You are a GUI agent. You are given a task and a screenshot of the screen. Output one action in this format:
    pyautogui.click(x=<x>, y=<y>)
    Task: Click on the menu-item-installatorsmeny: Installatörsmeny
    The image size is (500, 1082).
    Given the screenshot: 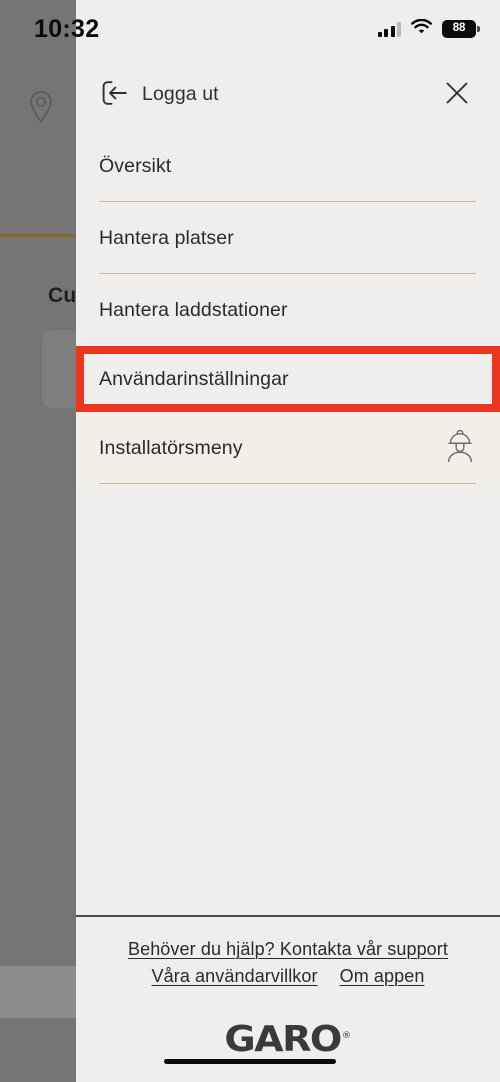 What is the action you would take?
    pyautogui.click(x=288, y=448)
    